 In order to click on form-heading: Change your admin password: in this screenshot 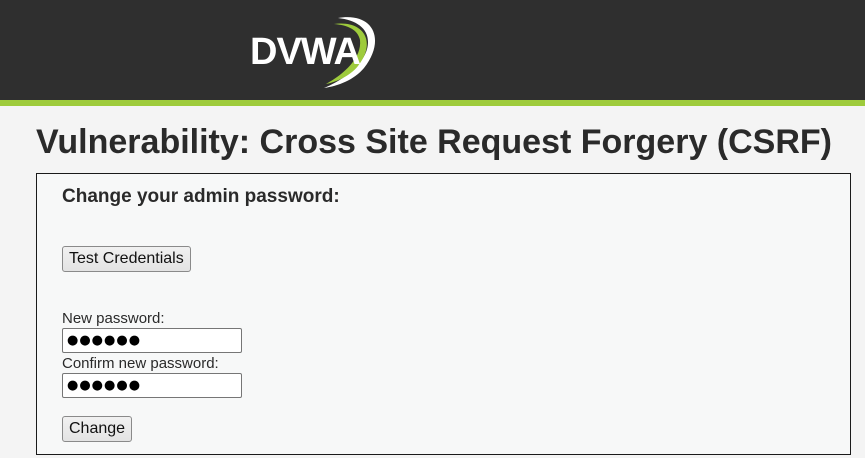, I will do `click(201, 196)`.